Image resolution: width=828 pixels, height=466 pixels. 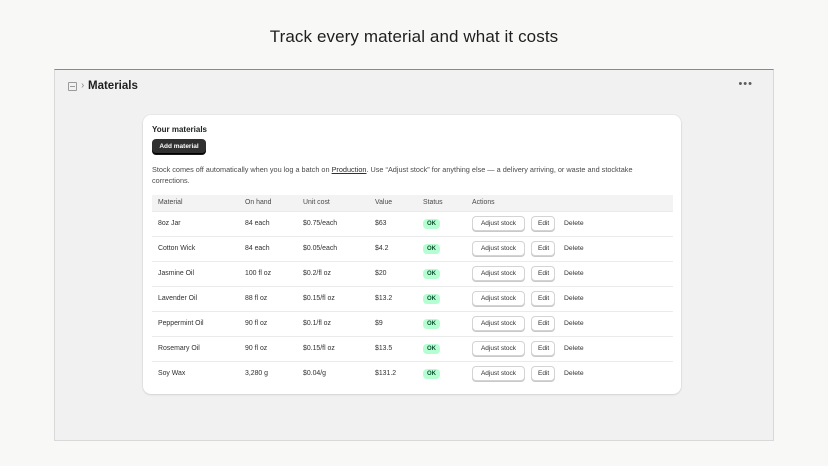 What do you see at coordinates (195, 323) in the screenshot?
I see `material-name: Peppermint Oil` at bounding box center [195, 323].